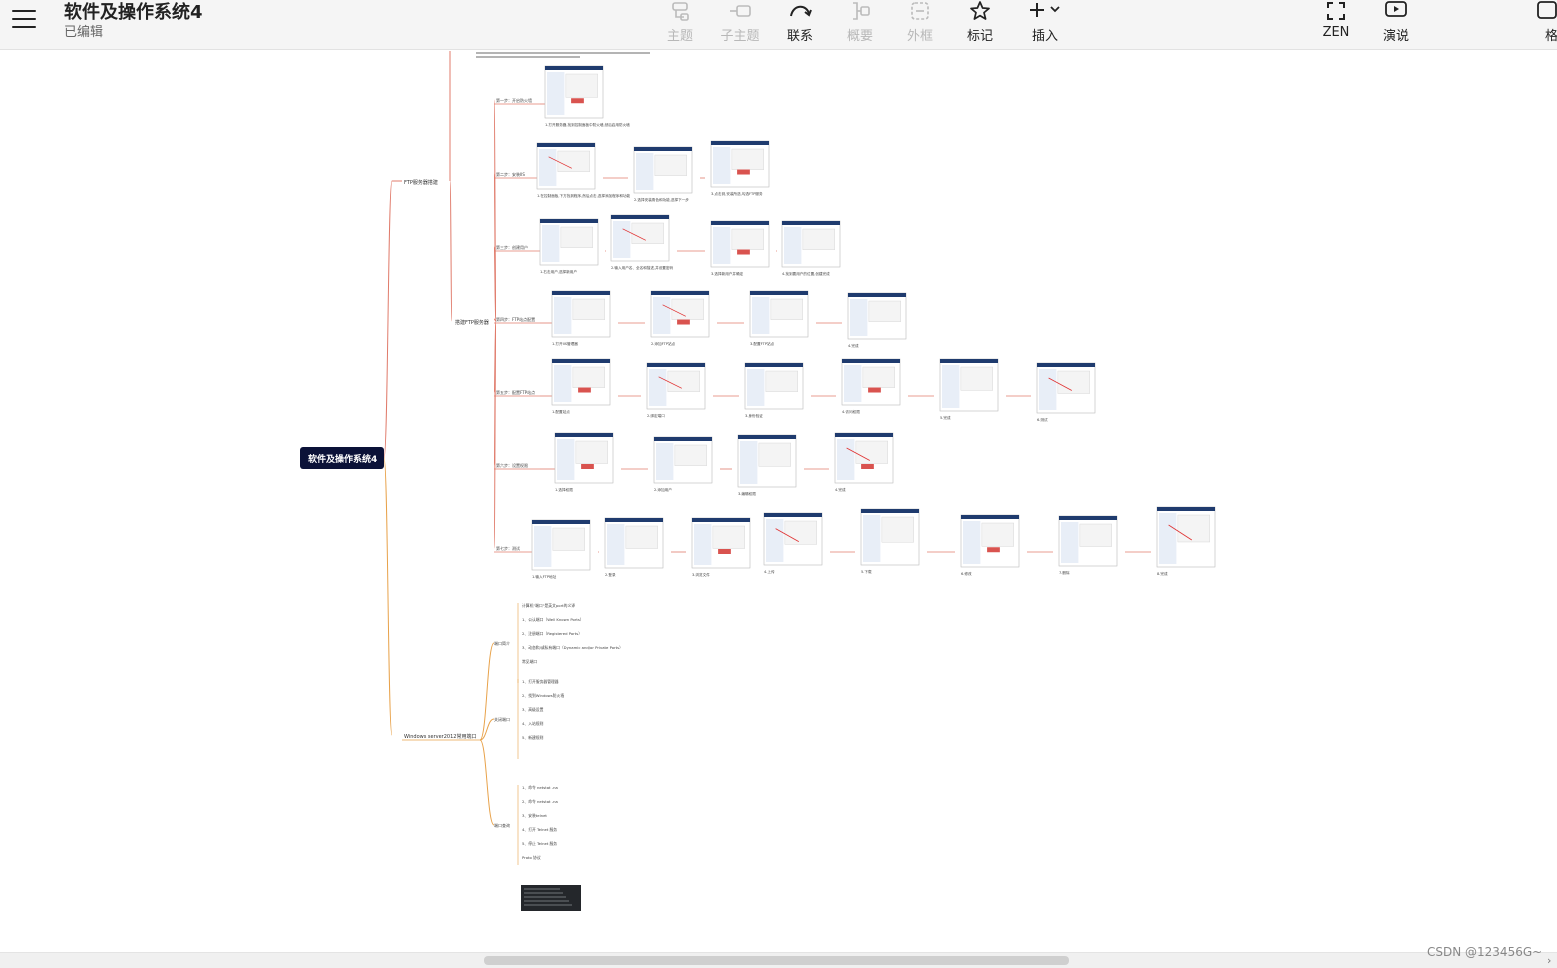 Image resolution: width=1557 pixels, height=968 pixels. What do you see at coordinates (860, 25) in the screenshot?
I see `summary-button: 概要` at bounding box center [860, 25].